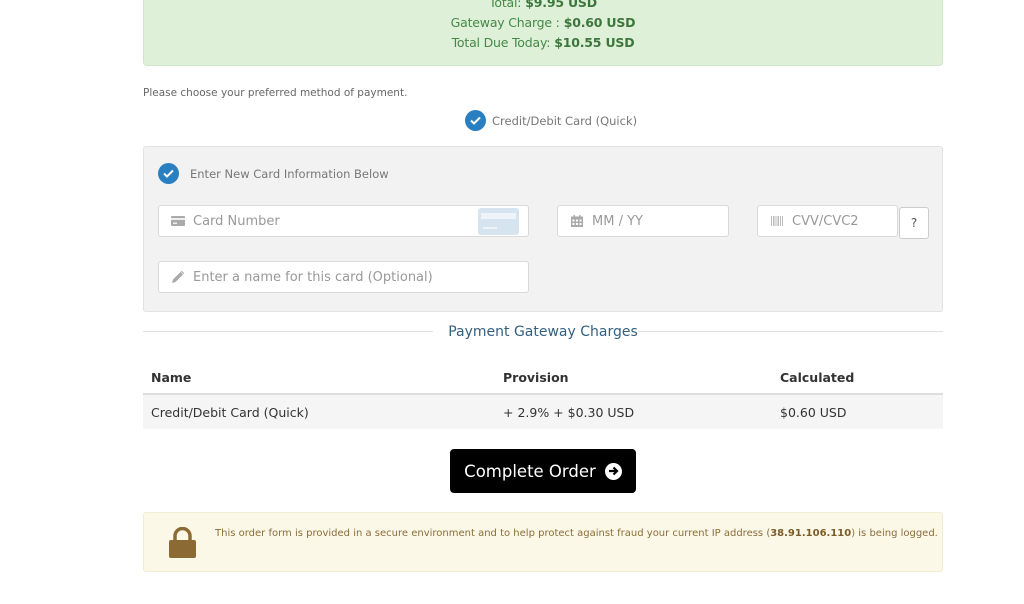  Describe the element at coordinates (343, 221) in the screenshot. I see `card-number-input: Card Number` at that location.